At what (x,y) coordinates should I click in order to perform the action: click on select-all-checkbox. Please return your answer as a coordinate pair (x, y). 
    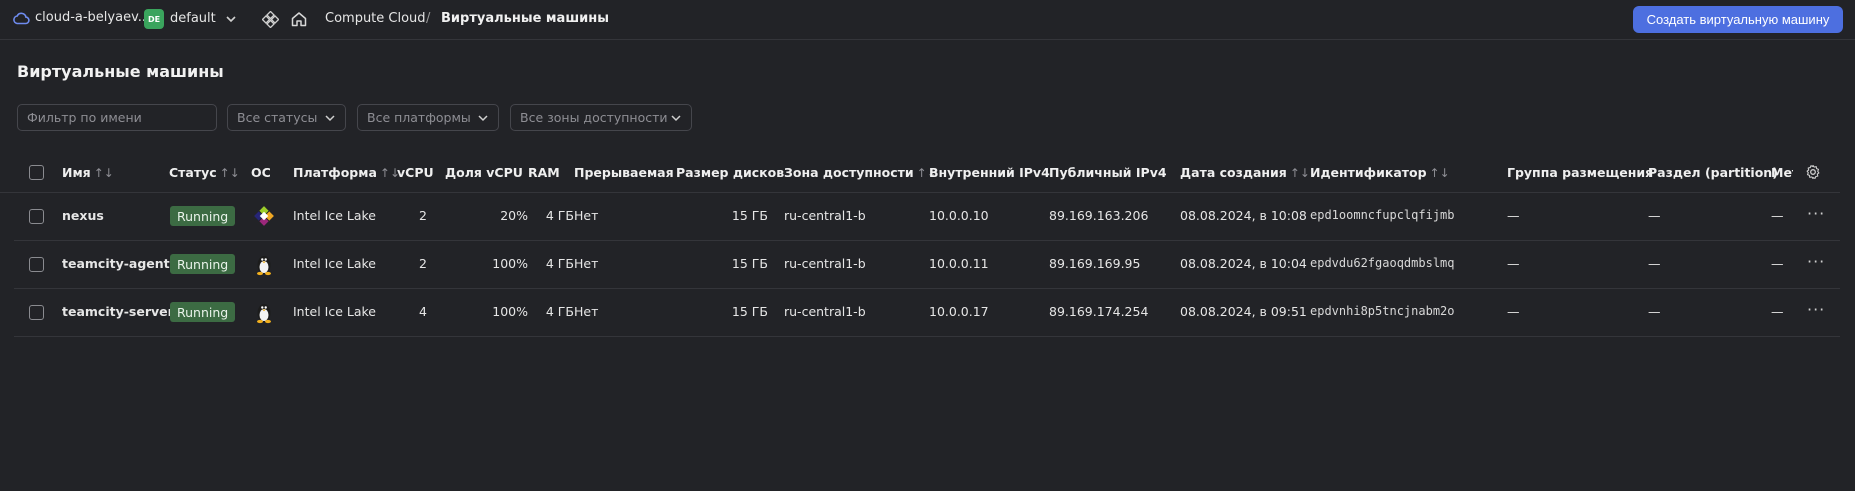
    Looking at the image, I should click on (36, 172).